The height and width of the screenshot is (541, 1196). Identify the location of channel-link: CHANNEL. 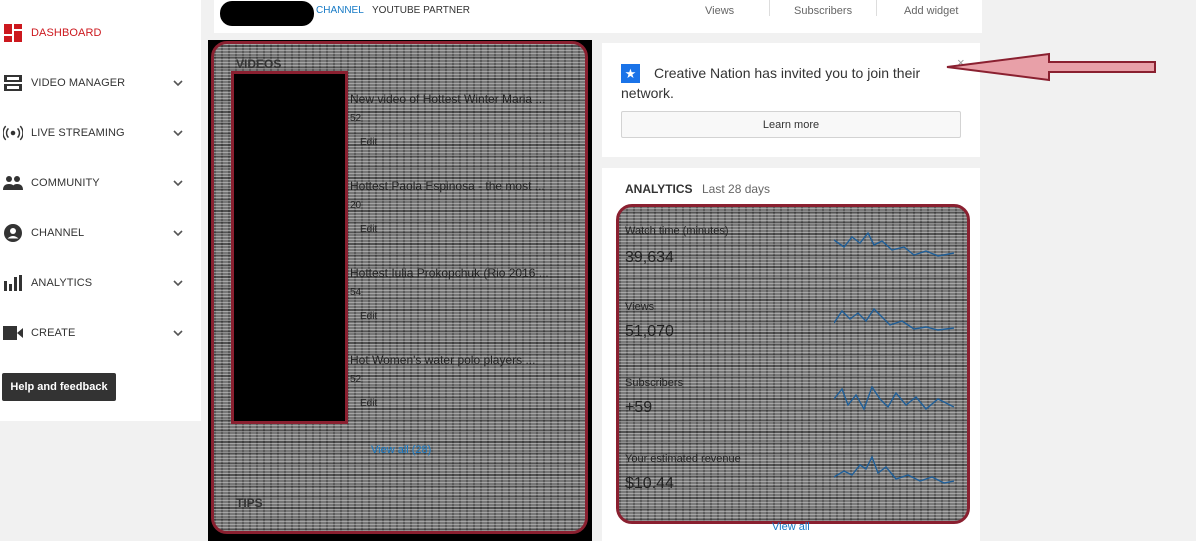
(340, 10).